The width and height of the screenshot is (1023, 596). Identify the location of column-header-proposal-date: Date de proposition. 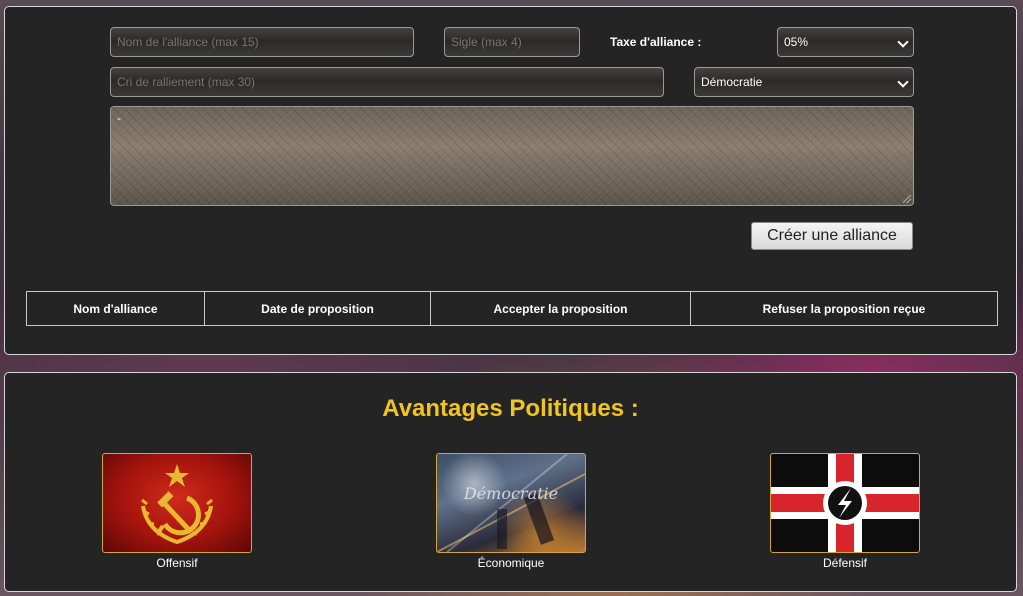
(317, 308).